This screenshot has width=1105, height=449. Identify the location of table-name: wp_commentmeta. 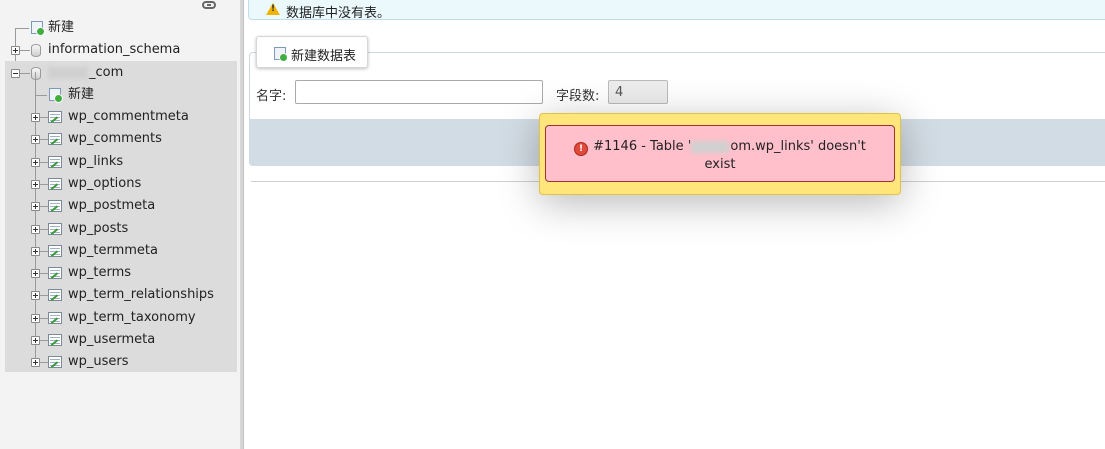
(128, 116).